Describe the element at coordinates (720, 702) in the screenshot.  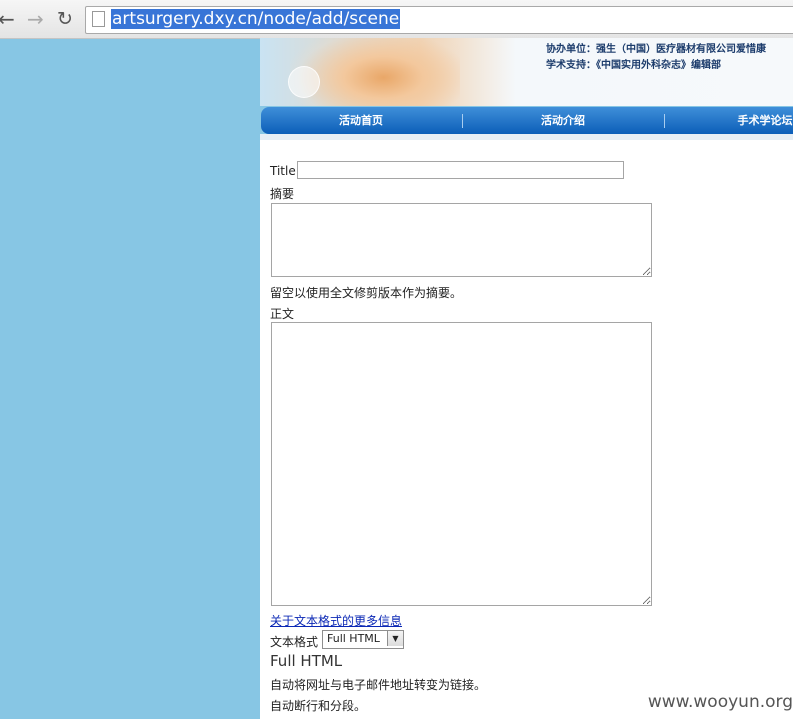
I see `watermark: www.wooyun.org` at that location.